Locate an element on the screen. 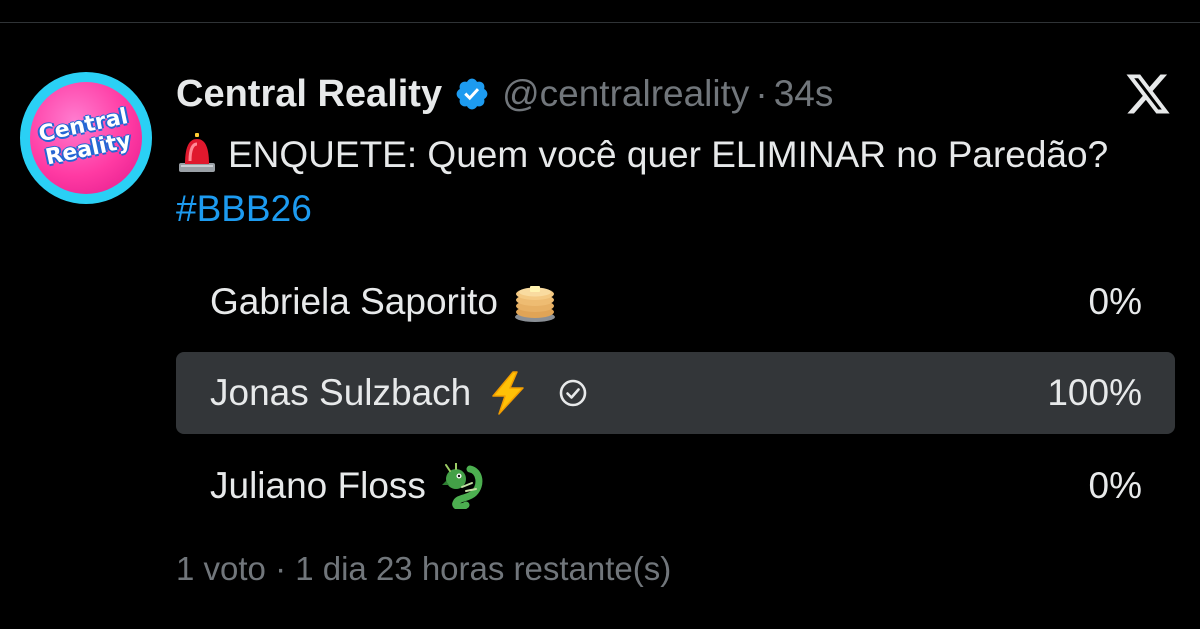 Image resolution: width=1200 pixels, height=629 pixels. tweet-timestamp: 34s is located at coordinates (804, 94).